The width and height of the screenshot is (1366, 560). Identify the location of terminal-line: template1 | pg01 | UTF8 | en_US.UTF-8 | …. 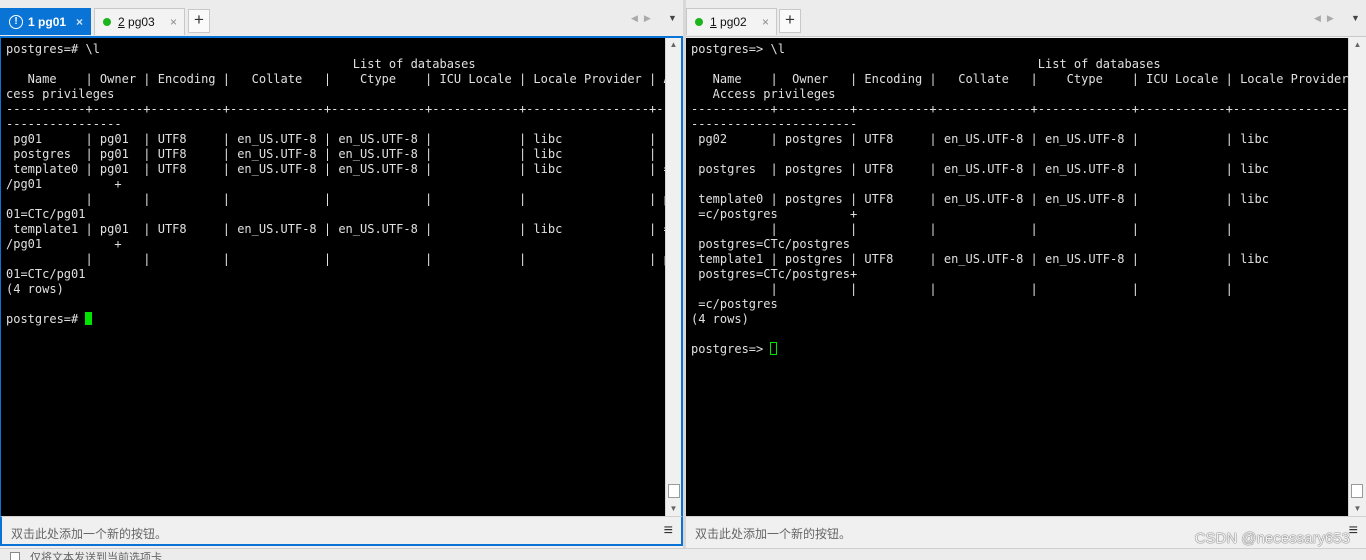
(339, 229).